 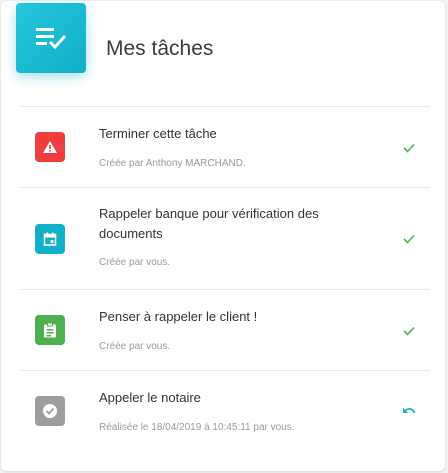 What do you see at coordinates (51, 38) in the screenshot?
I see `task-list-check-icon` at bounding box center [51, 38].